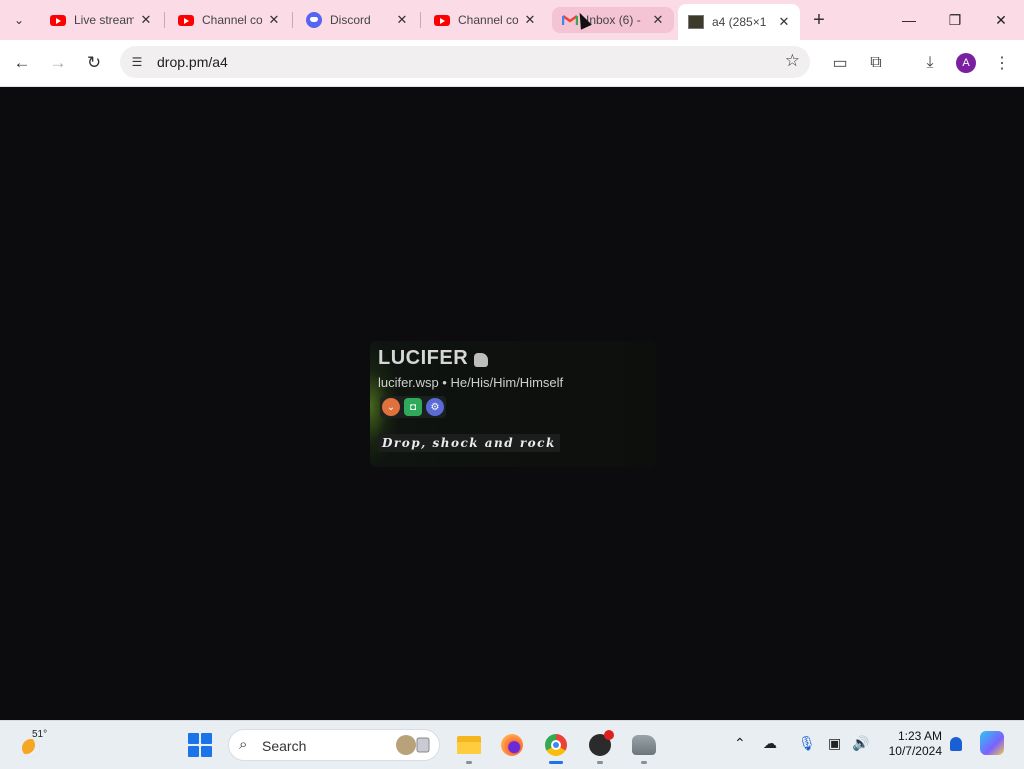 The height and width of the screenshot is (769, 1024). I want to click on new-tab-button: +, so click(819, 20).